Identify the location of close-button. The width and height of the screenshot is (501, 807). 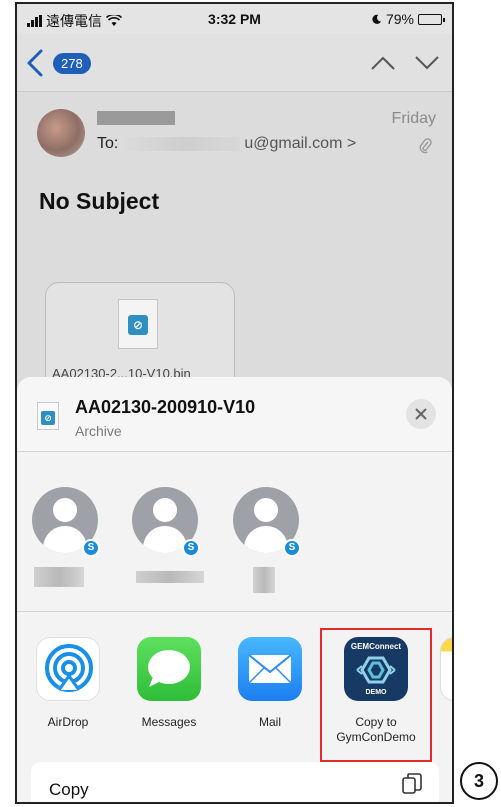
(421, 414).